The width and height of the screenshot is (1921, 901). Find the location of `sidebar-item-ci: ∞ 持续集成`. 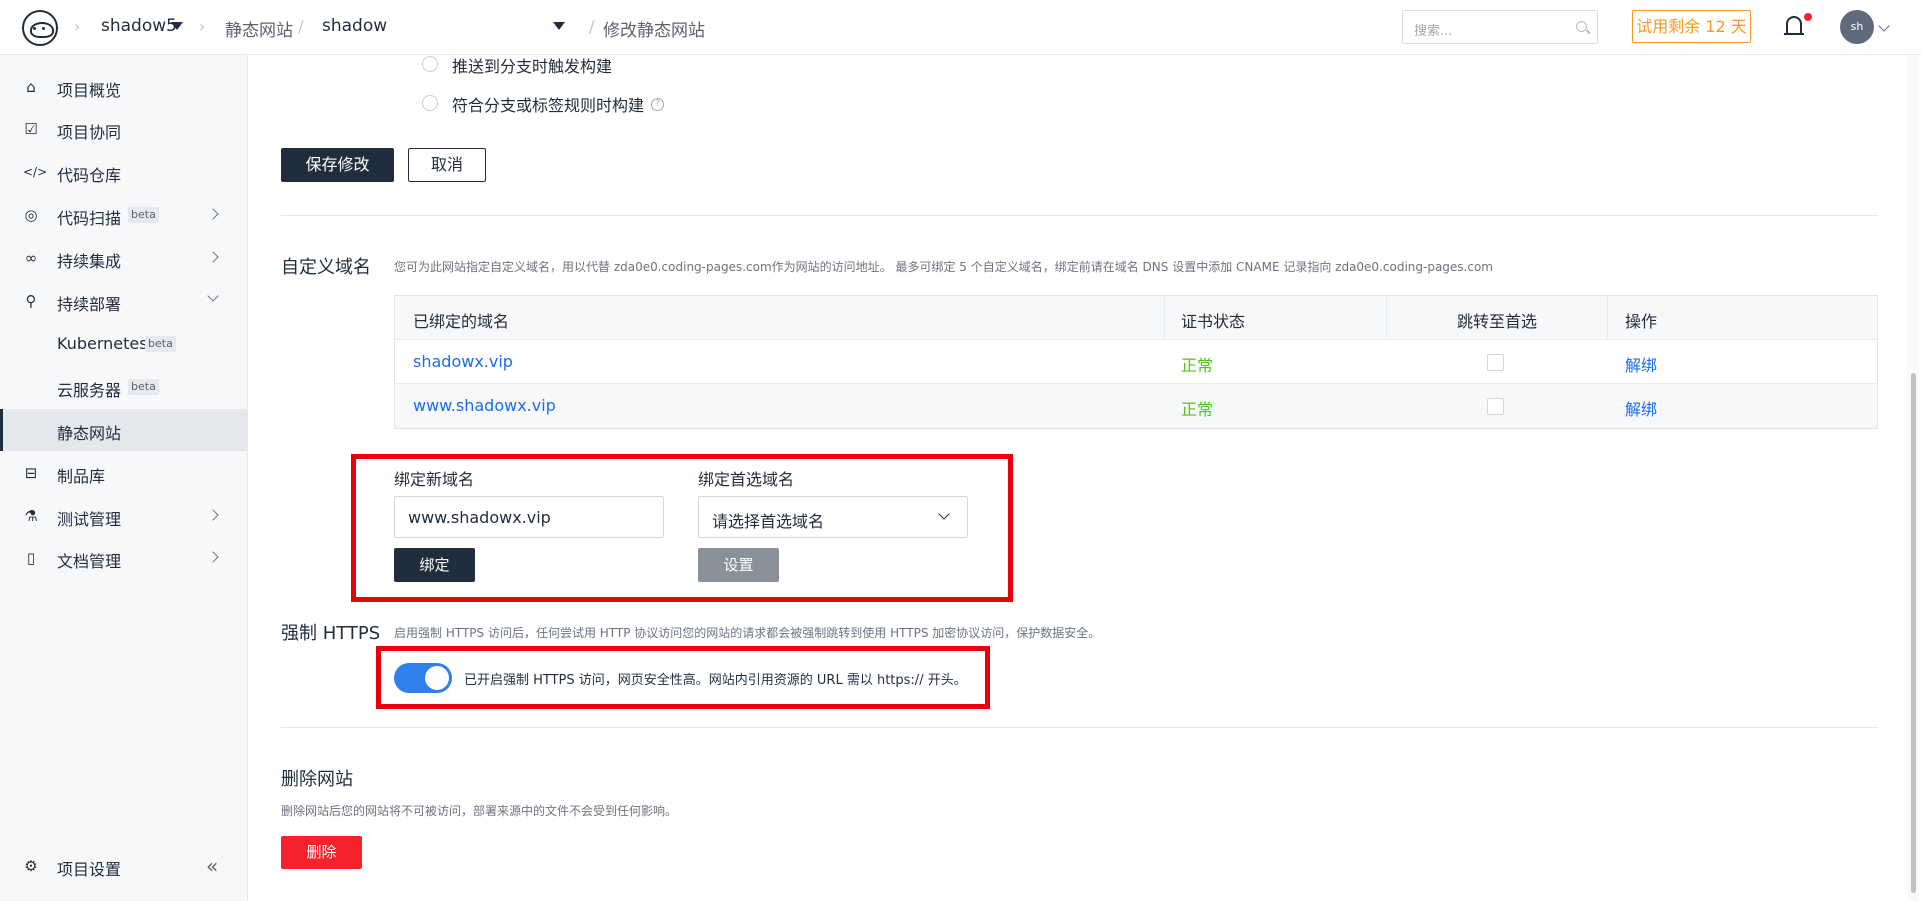

sidebar-item-ci: ∞ 持续集成 is located at coordinates (124, 258).